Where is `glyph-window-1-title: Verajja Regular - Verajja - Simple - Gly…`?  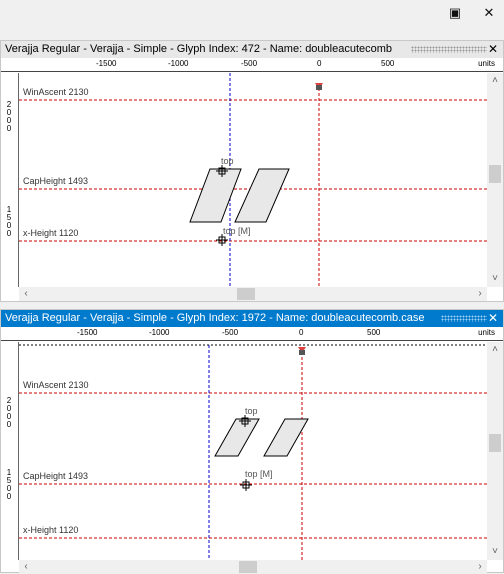 glyph-window-1-title: Verajja Regular - Verajja - Simple - Gly… is located at coordinates (199, 49).